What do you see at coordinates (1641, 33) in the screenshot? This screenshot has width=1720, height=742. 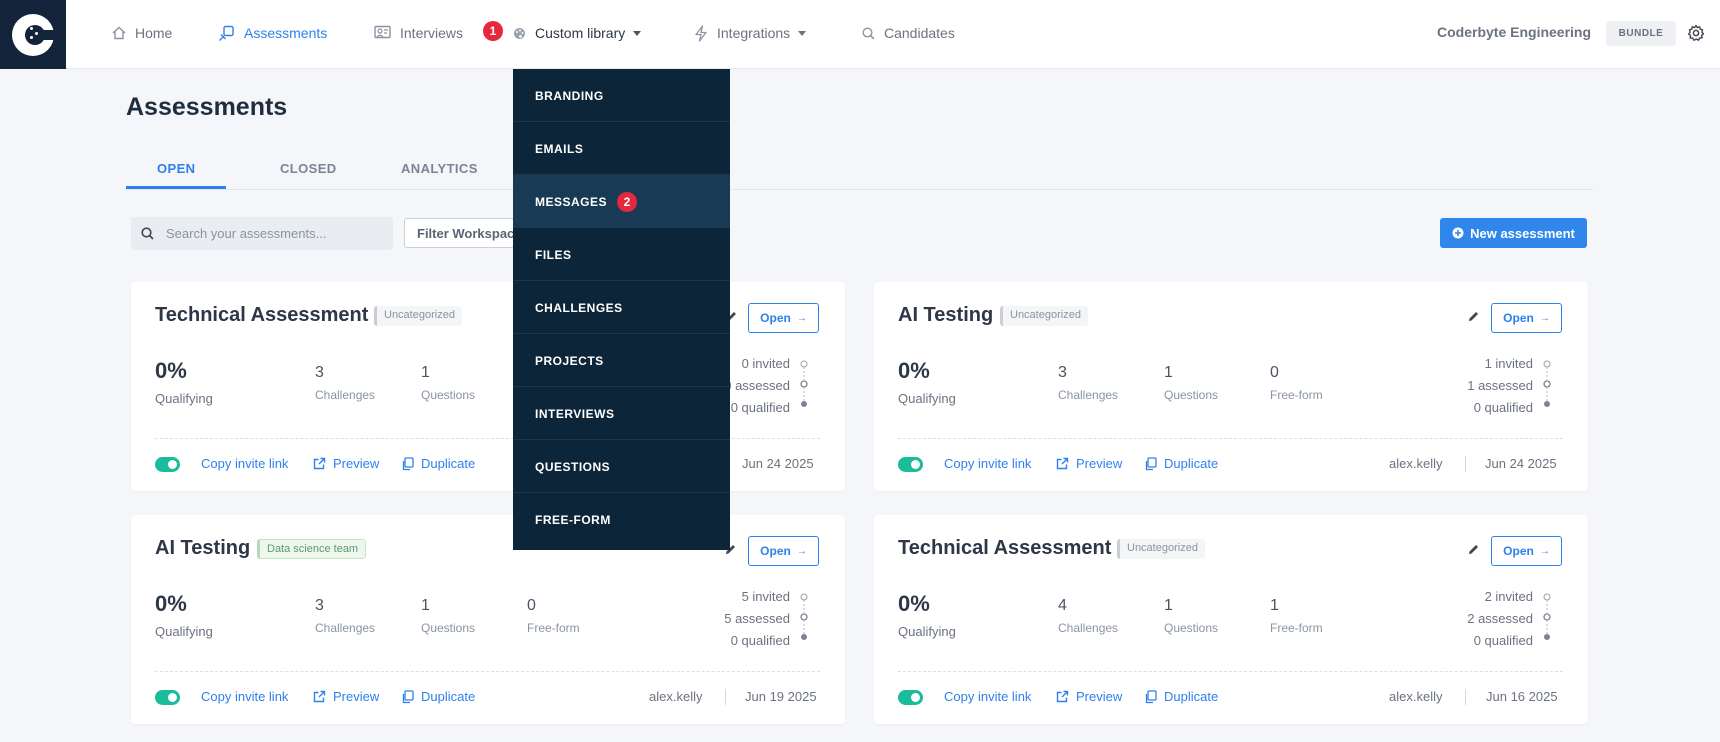 I see `plan-badge: BUNDLE` at bounding box center [1641, 33].